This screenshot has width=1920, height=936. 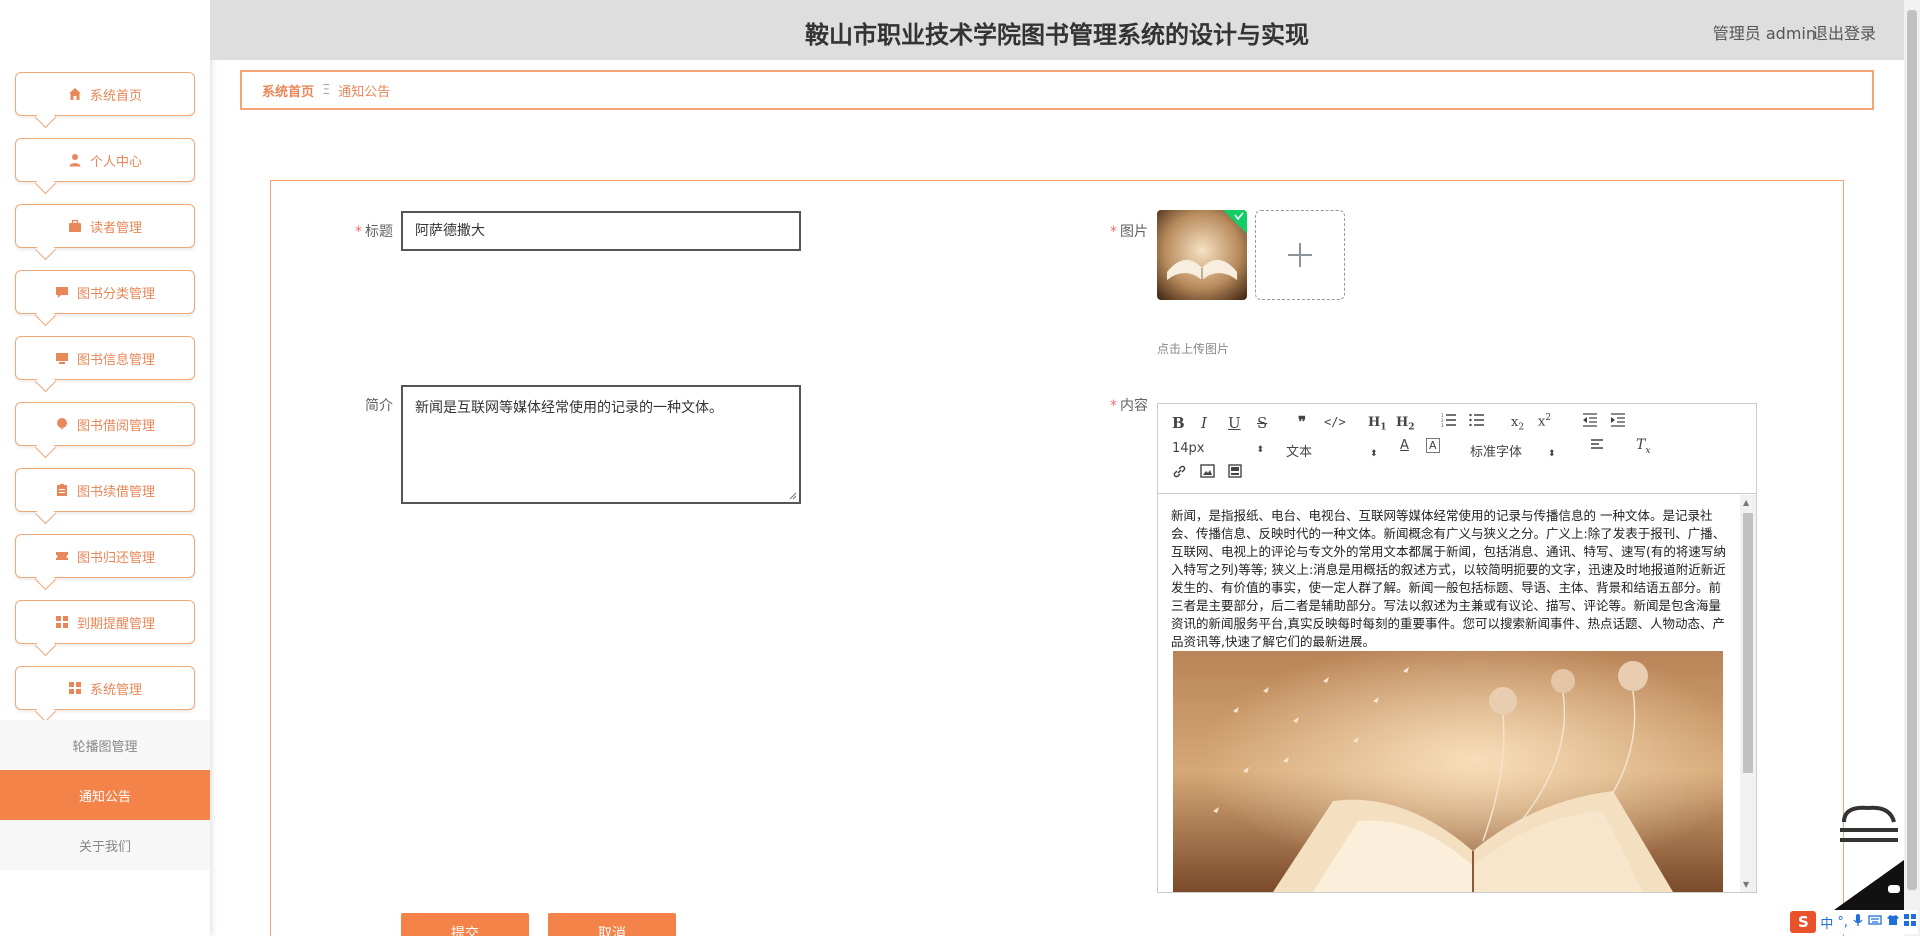 I want to click on sidebar-item-renew: 图书续借管理, so click(x=105, y=490).